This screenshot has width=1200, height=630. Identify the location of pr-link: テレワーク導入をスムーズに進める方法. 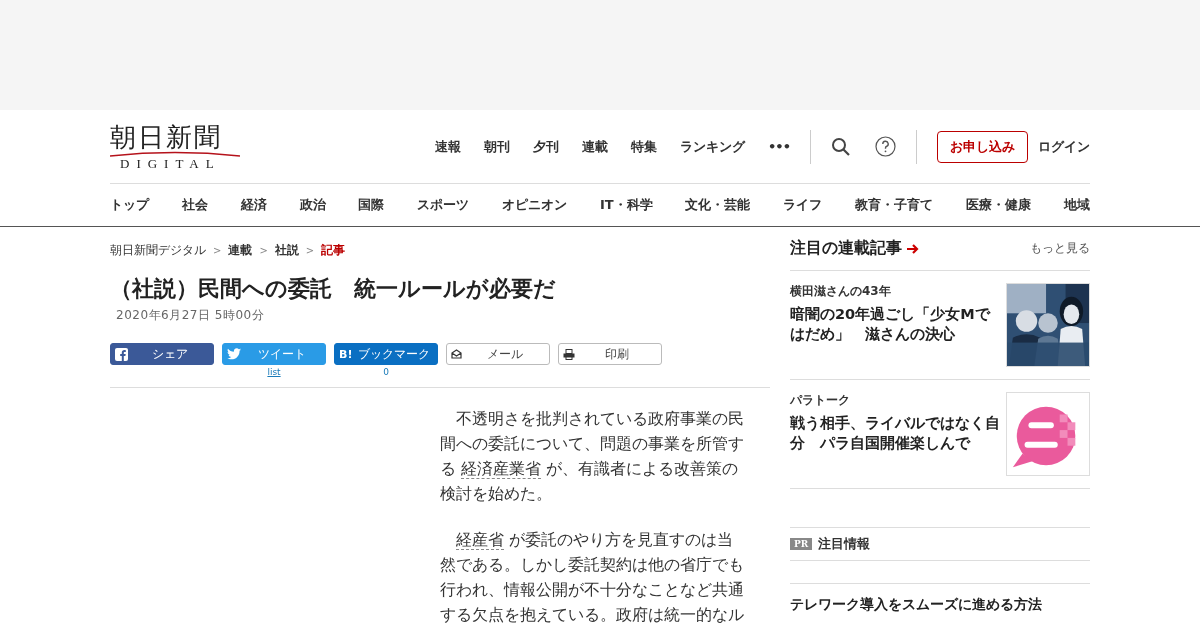
(940, 605).